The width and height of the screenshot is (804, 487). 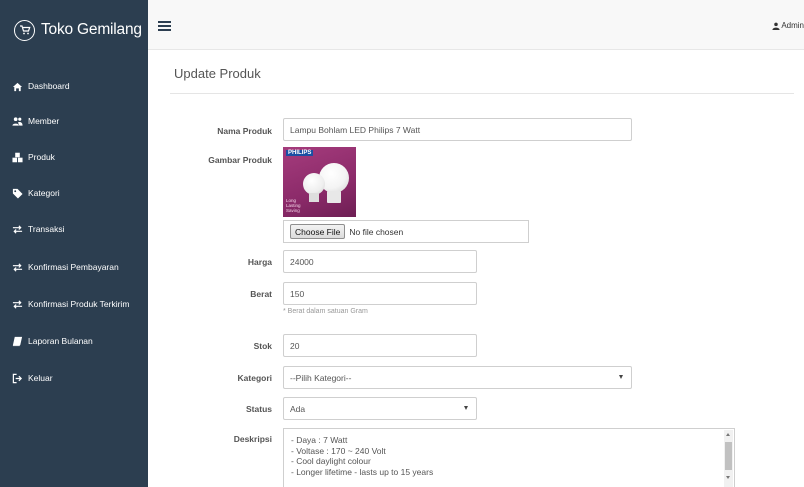 What do you see at coordinates (319, 440) in the screenshot?
I see `deskripsi-line: - Daya : 7 Watt` at bounding box center [319, 440].